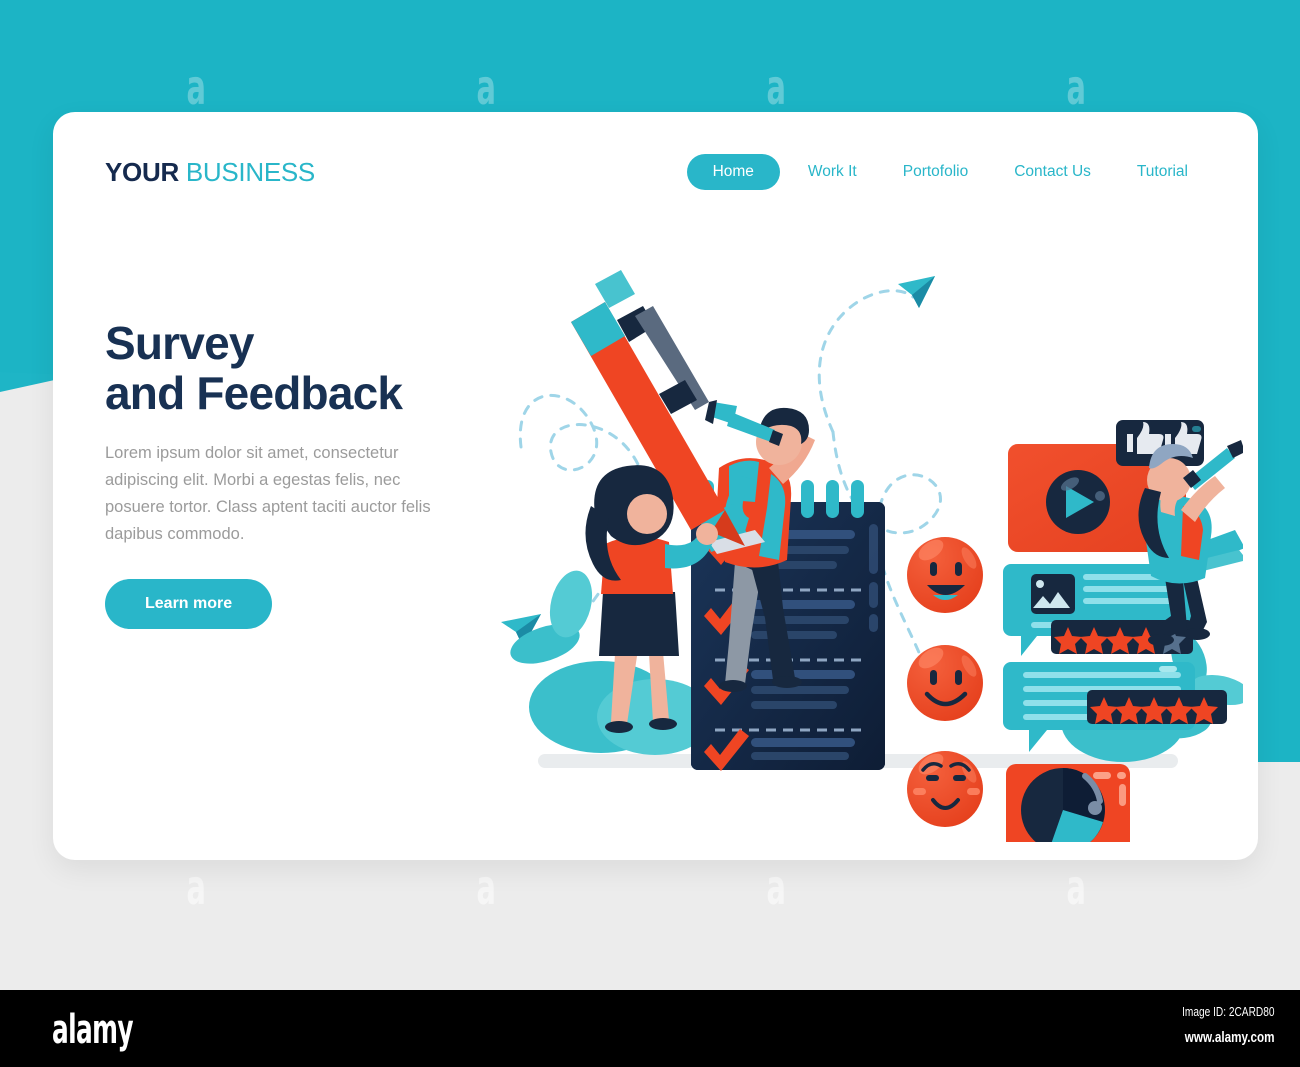 Image resolution: width=1300 pixels, height=1067 pixels. Describe the element at coordinates (945, 683) in the screenshot. I see `emoji-smiling` at that location.